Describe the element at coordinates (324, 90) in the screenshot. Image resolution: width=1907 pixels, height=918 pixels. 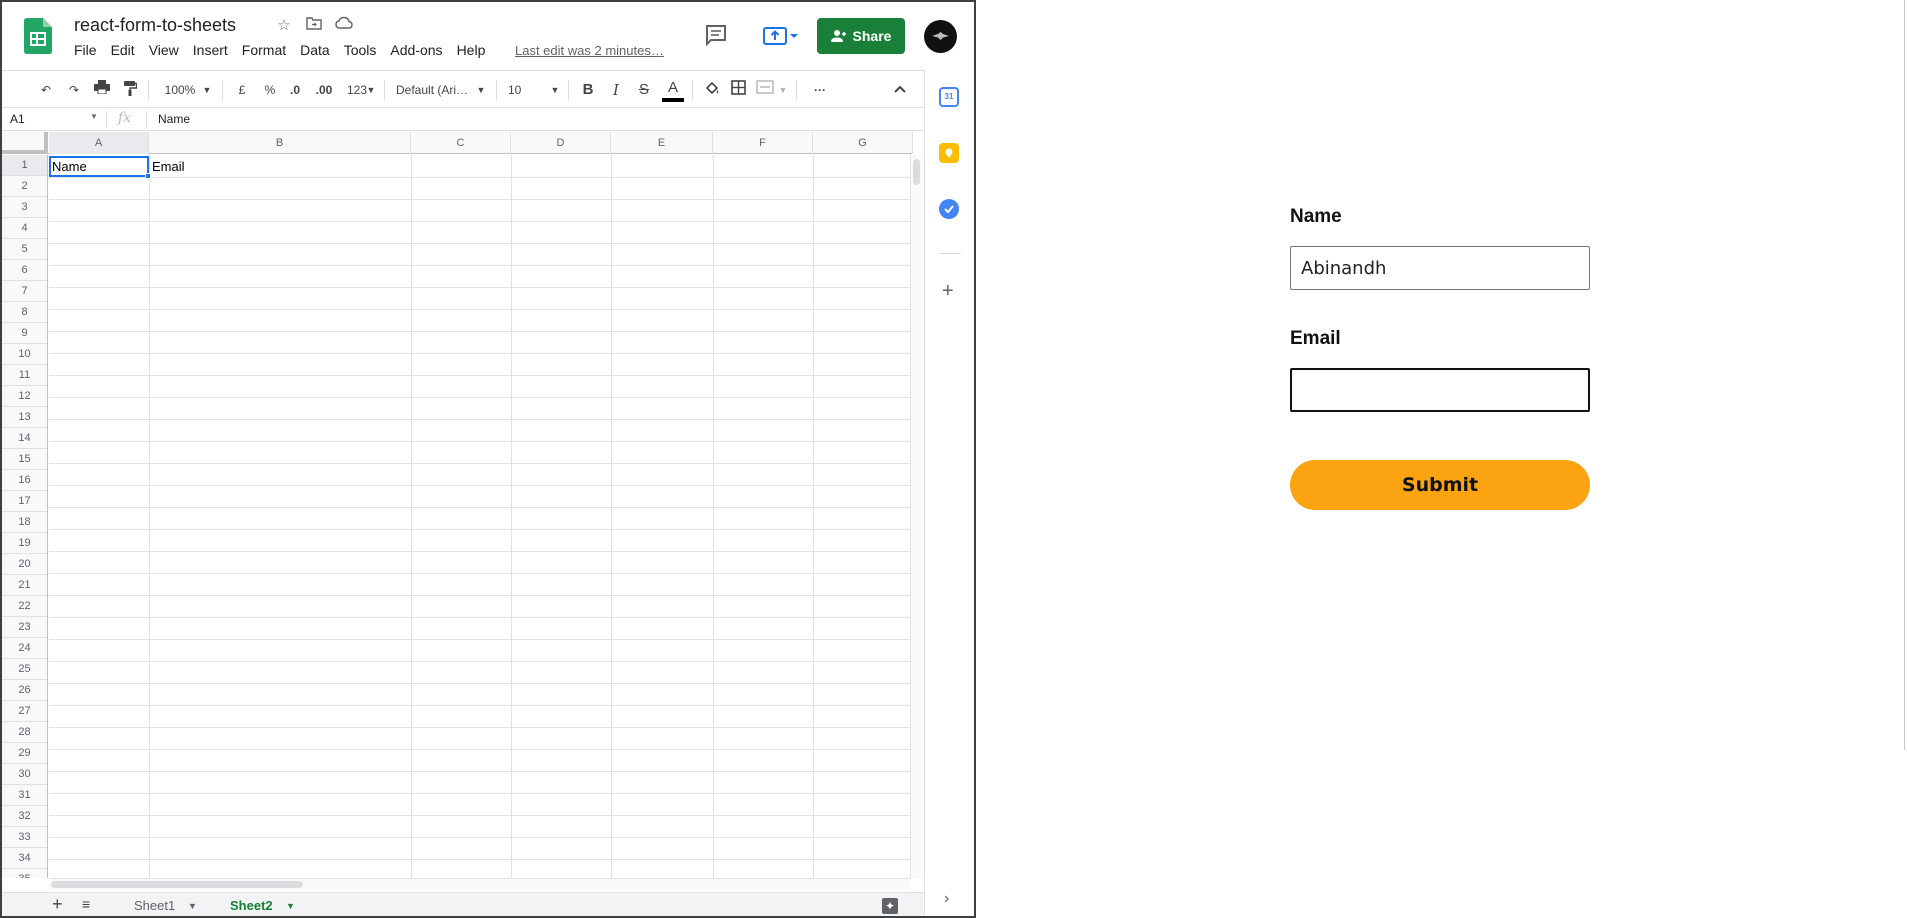
I see `increase-decimal-button: .00` at that location.